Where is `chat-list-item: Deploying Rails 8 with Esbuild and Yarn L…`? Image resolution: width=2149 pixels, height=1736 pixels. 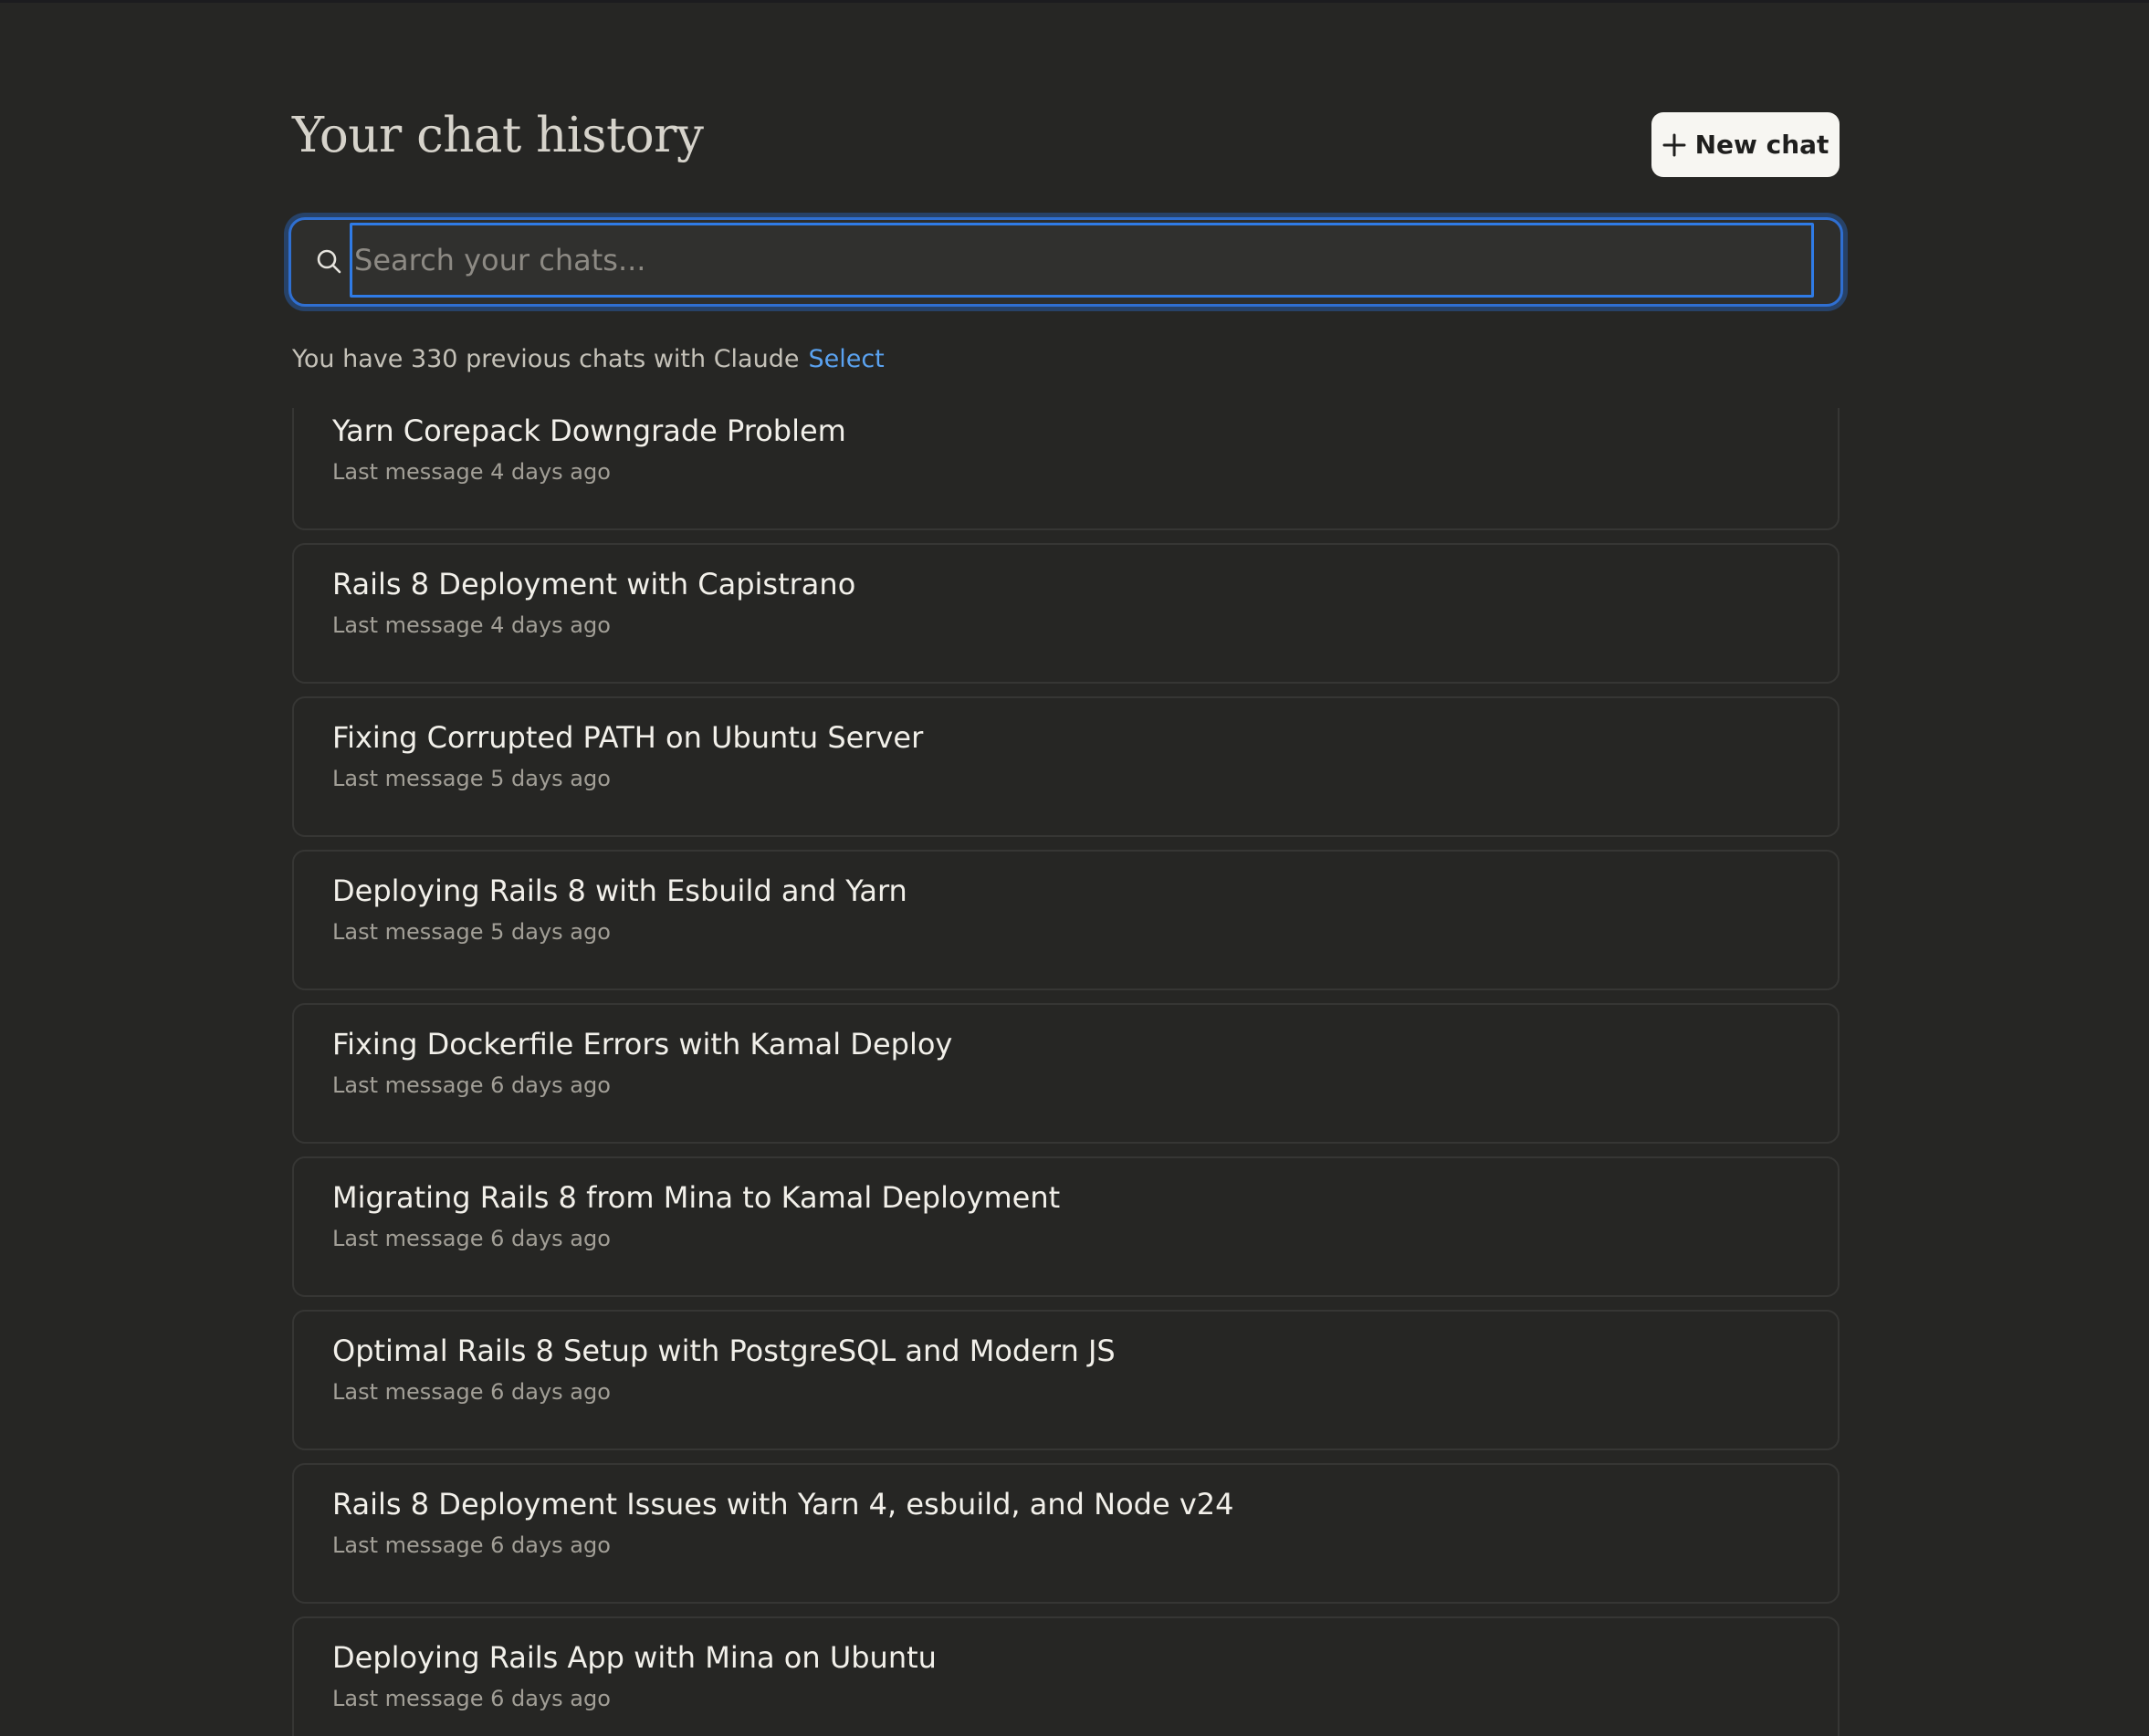 chat-list-item: Deploying Rails 8 with Esbuild and Yarn L… is located at coordinates (1066, 920).